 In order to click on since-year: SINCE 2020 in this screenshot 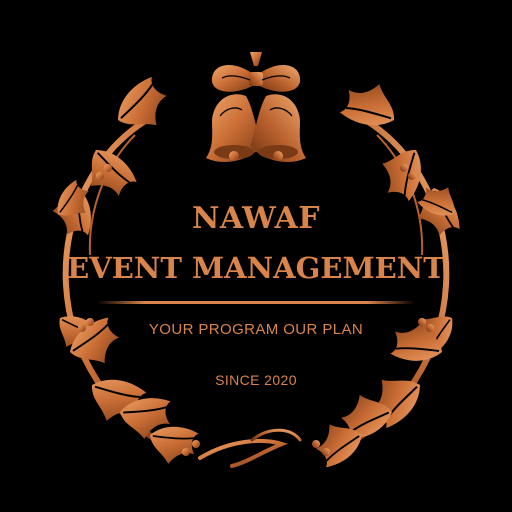, I will do `click(256, 380)`.